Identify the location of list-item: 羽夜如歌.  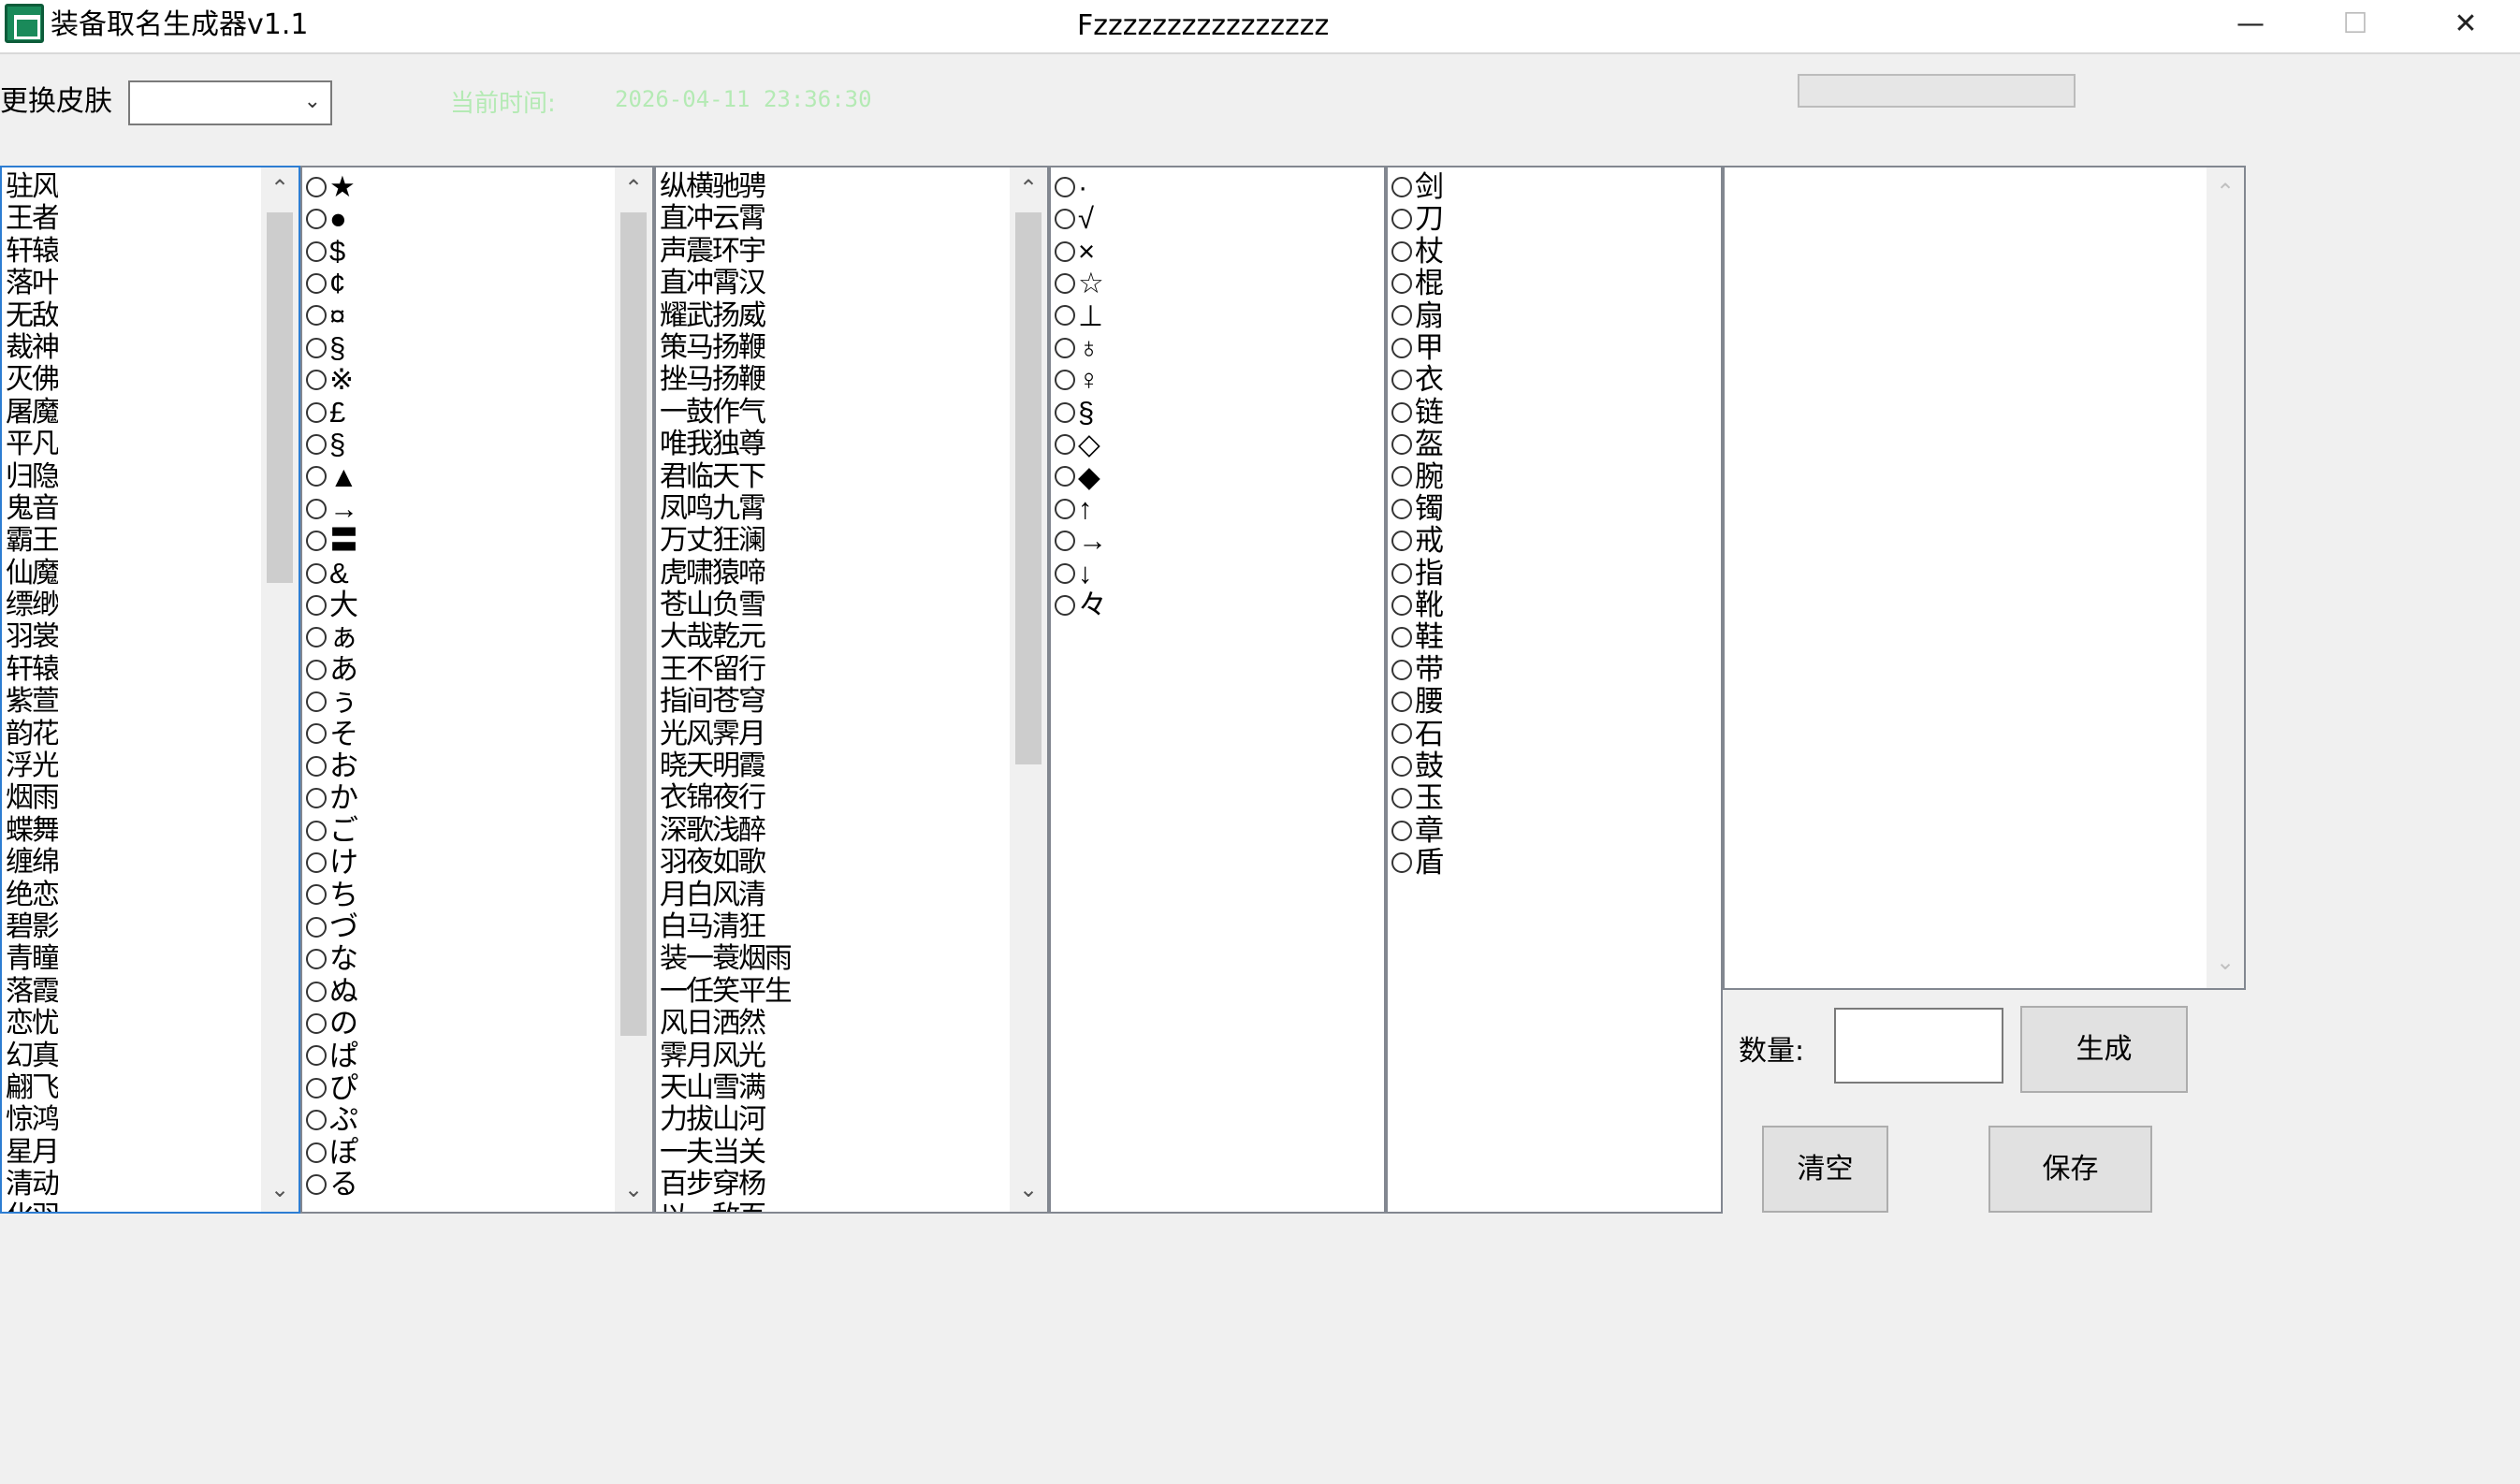
(725, 863).